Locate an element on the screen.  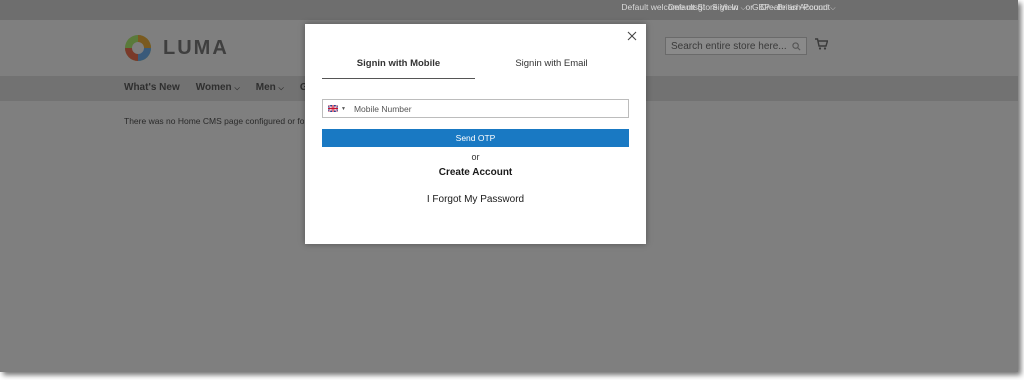
tab-signin-mobile: Signin with Mobile is located at coordinates (398, 68).